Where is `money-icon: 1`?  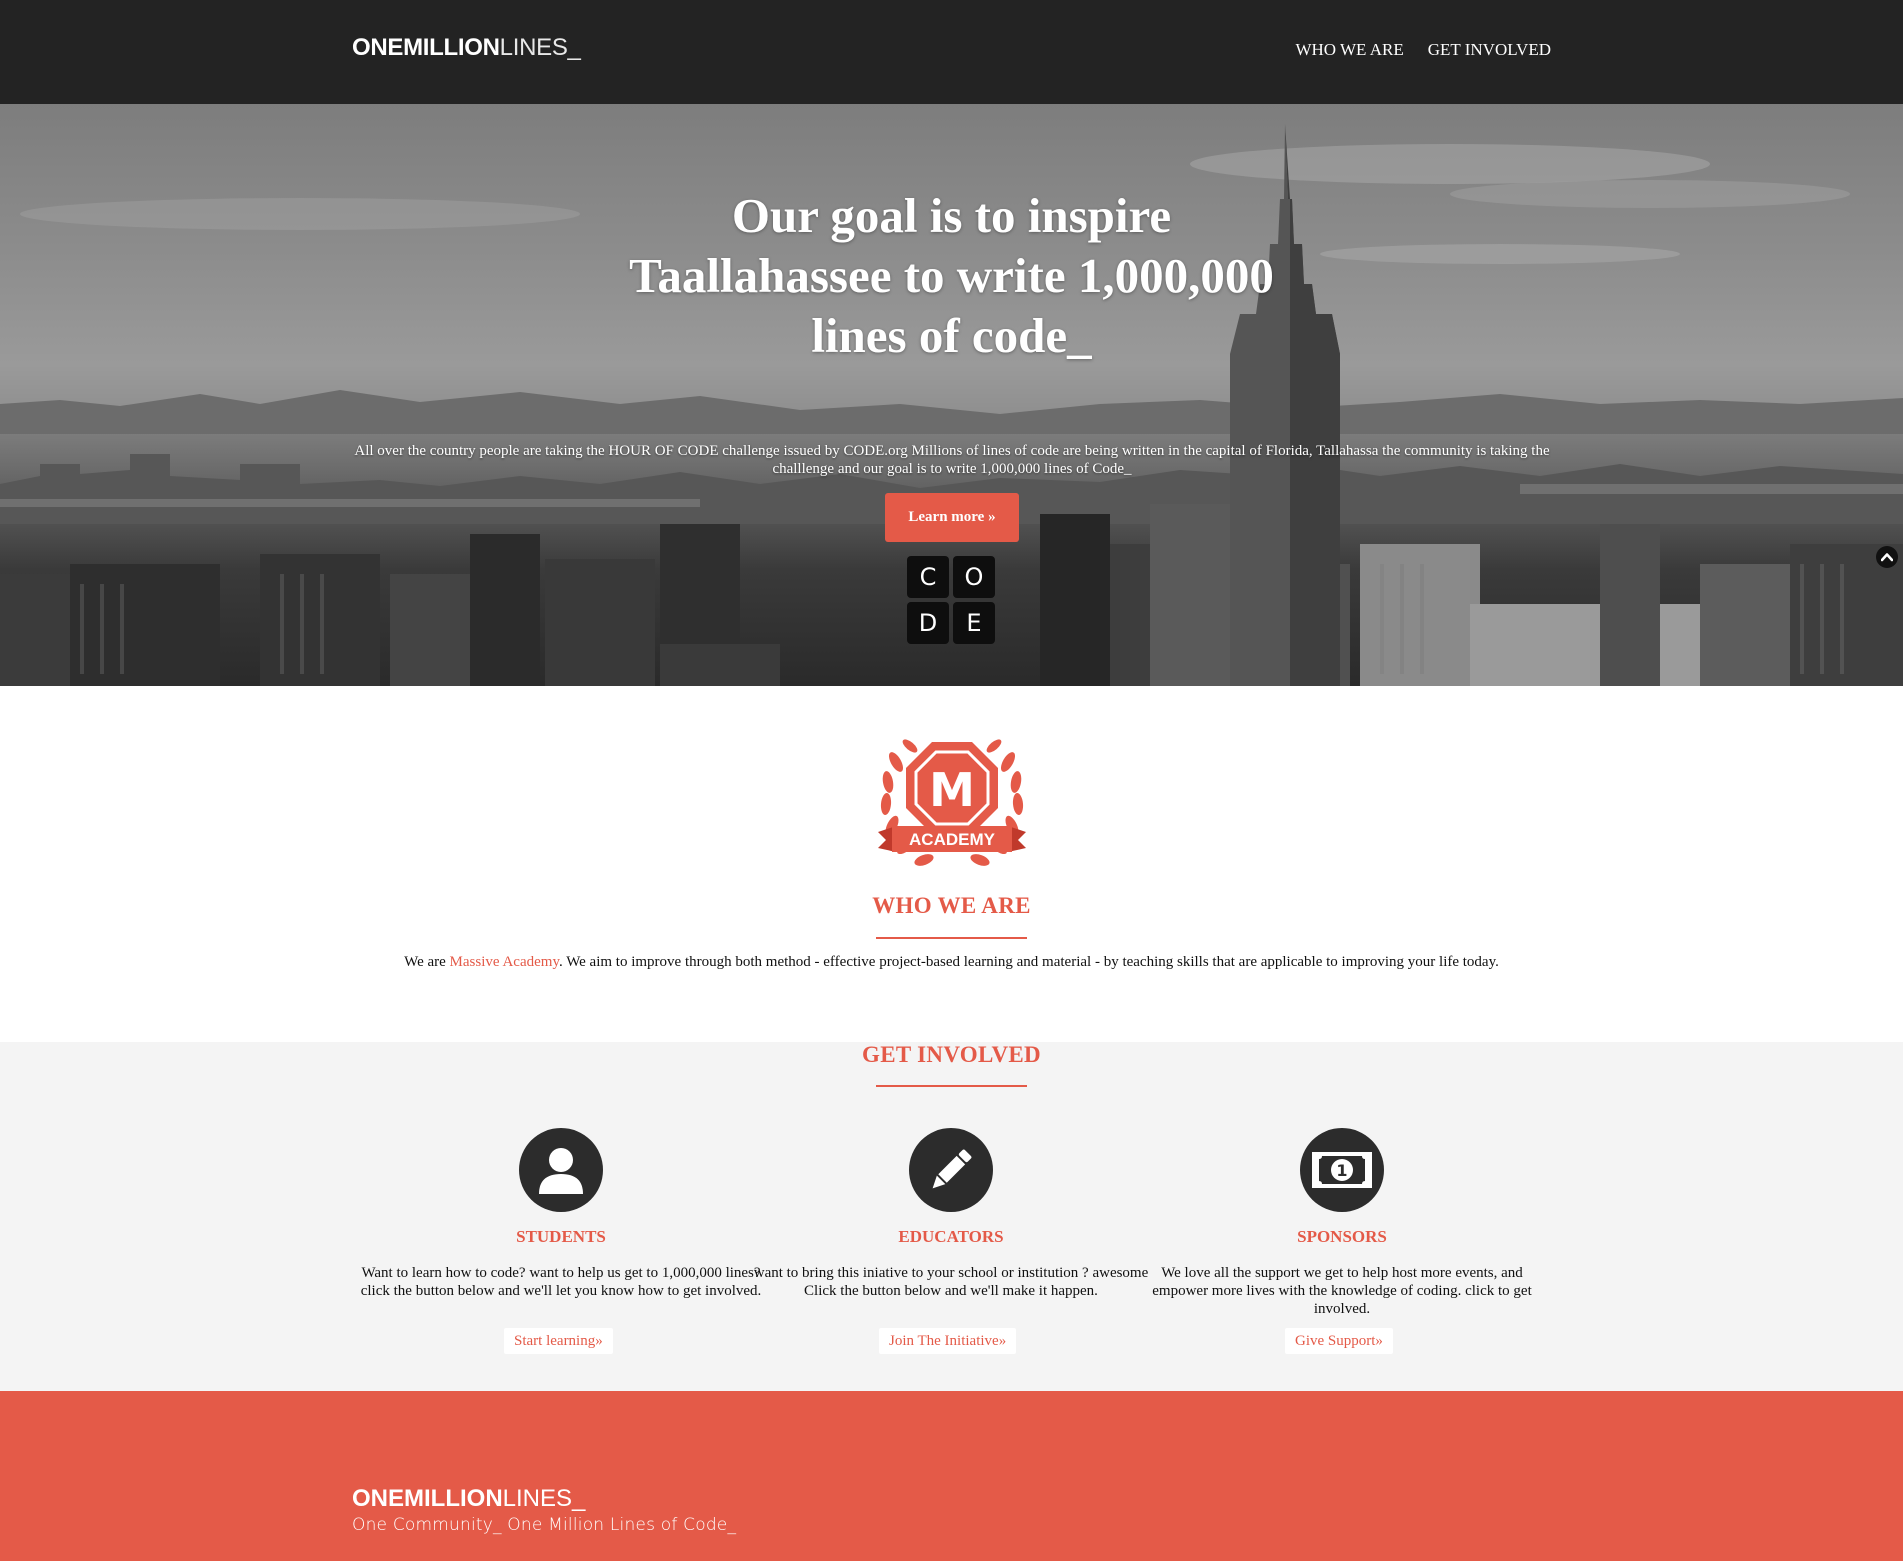 money-icon: 1 is located at coordinates (1342, 1170).